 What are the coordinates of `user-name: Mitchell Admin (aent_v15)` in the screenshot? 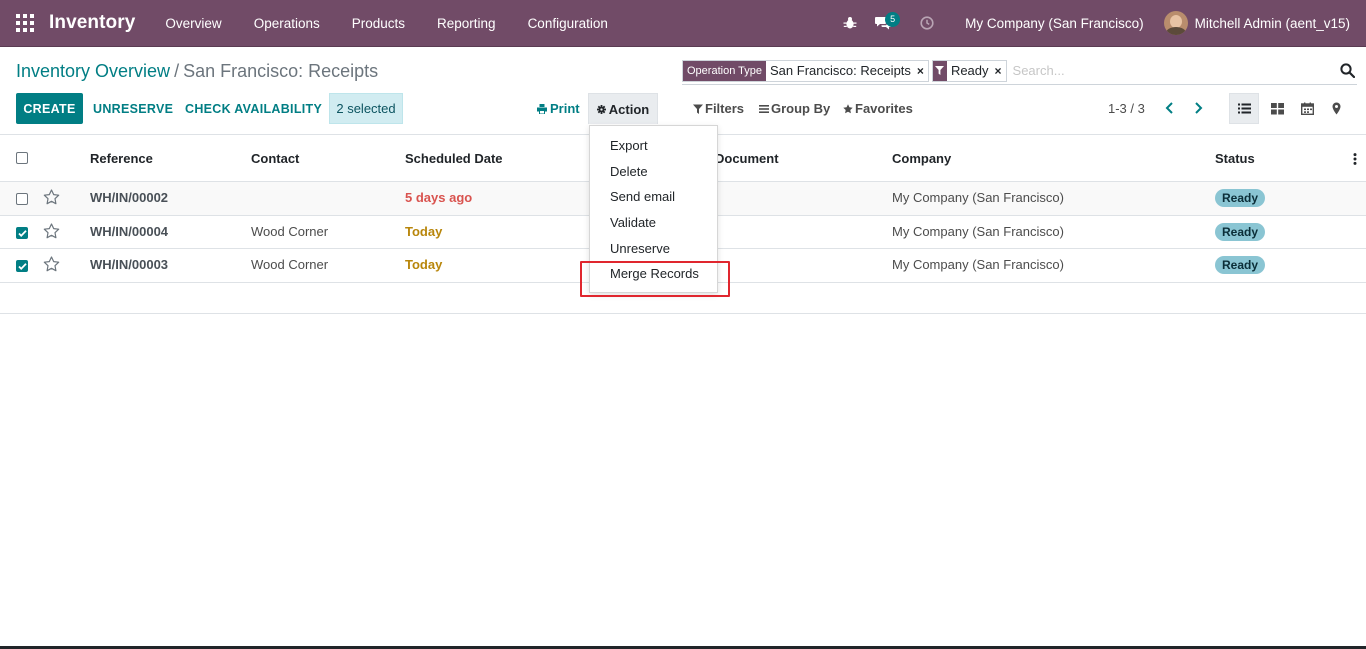 It's located at (1272, 23).